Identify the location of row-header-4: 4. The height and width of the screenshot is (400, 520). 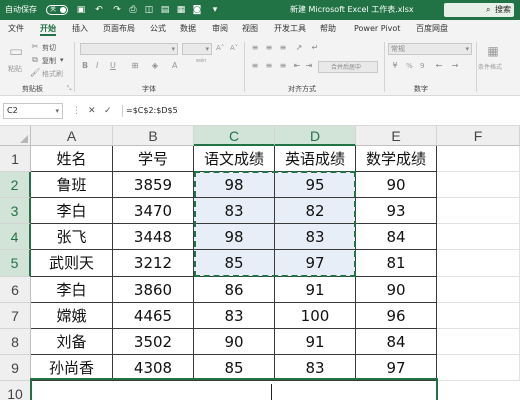
(15, 237).